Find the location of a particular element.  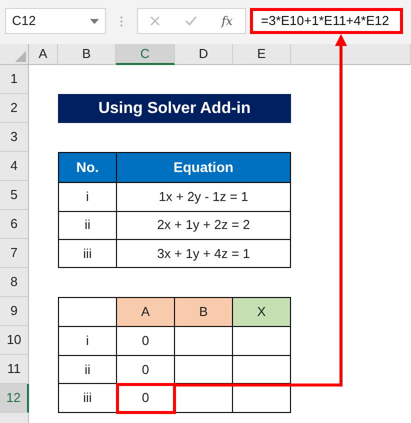

grip-icon is located at coordinates (121, 21).